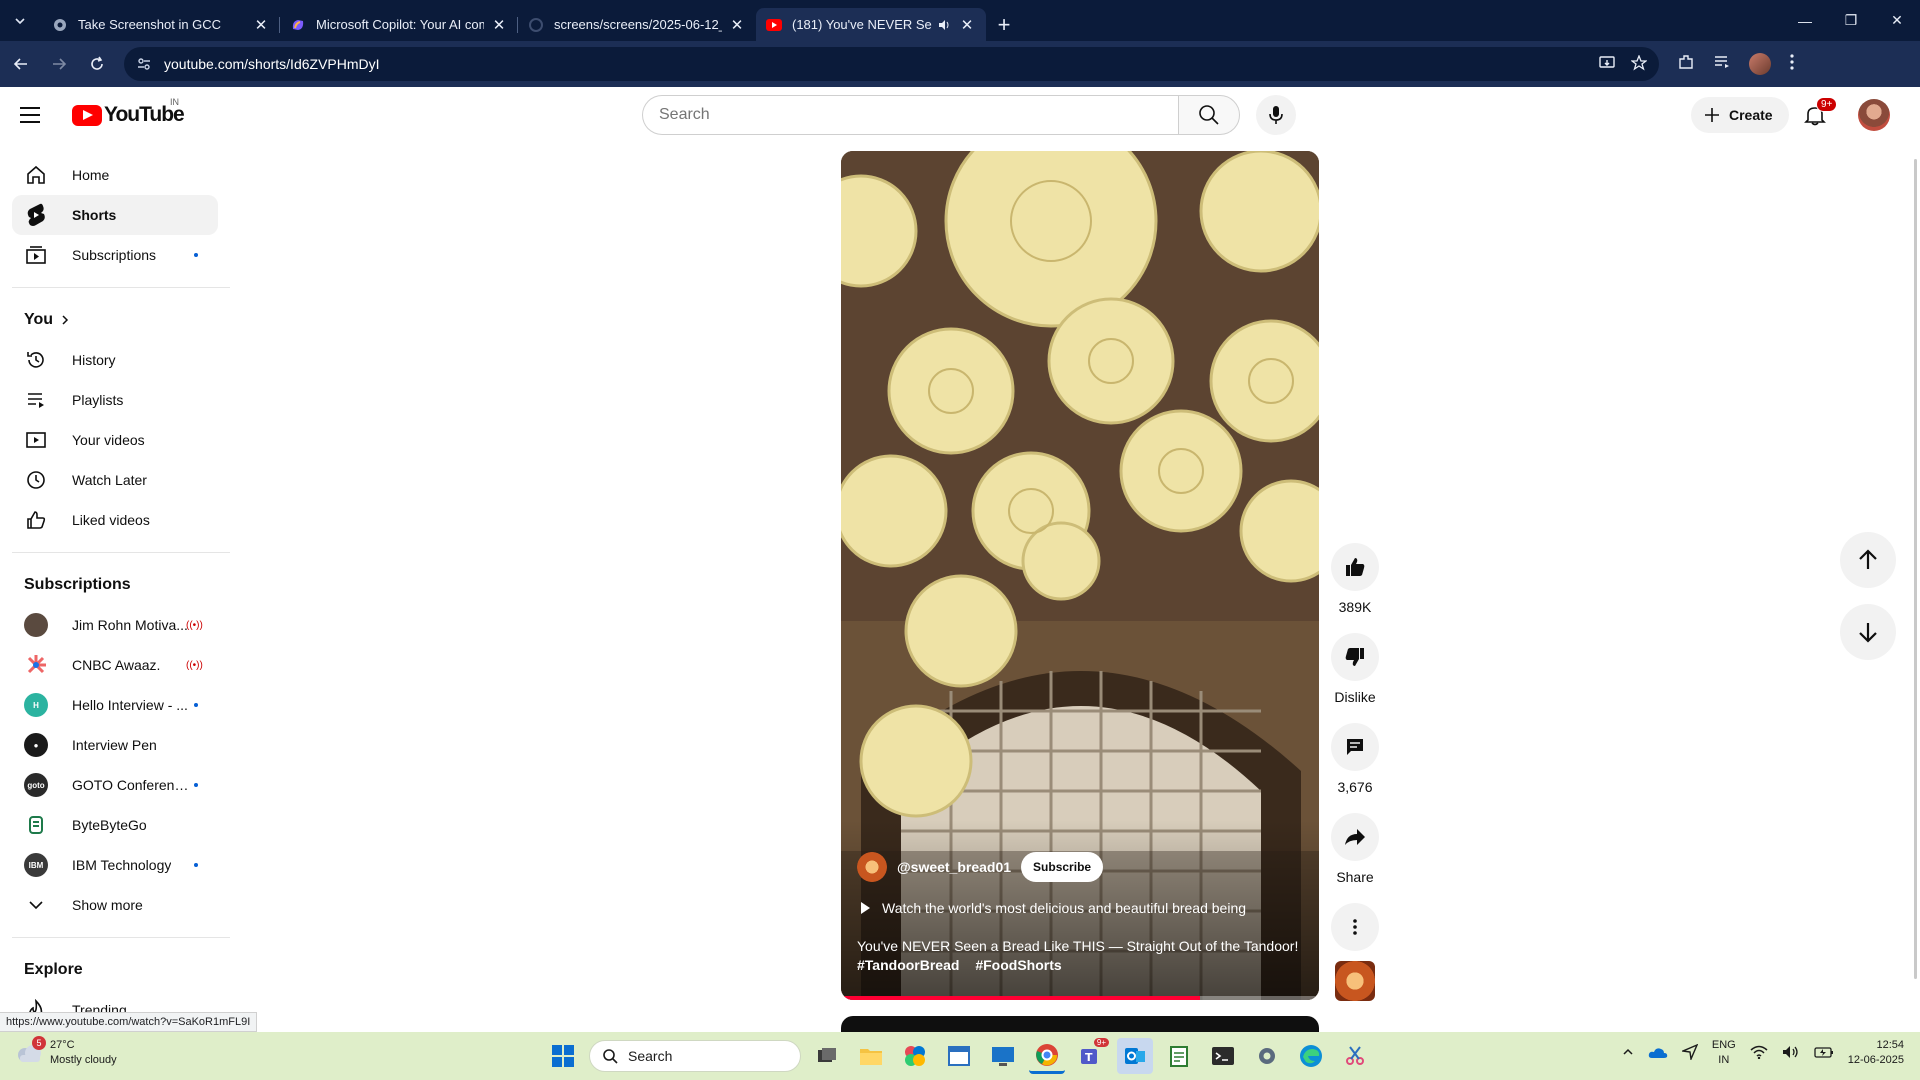 The image size is (1920, 1080). Describe the element at coordinates (1824, 1053) in the screenshot. I see `battery-icon` at that location.